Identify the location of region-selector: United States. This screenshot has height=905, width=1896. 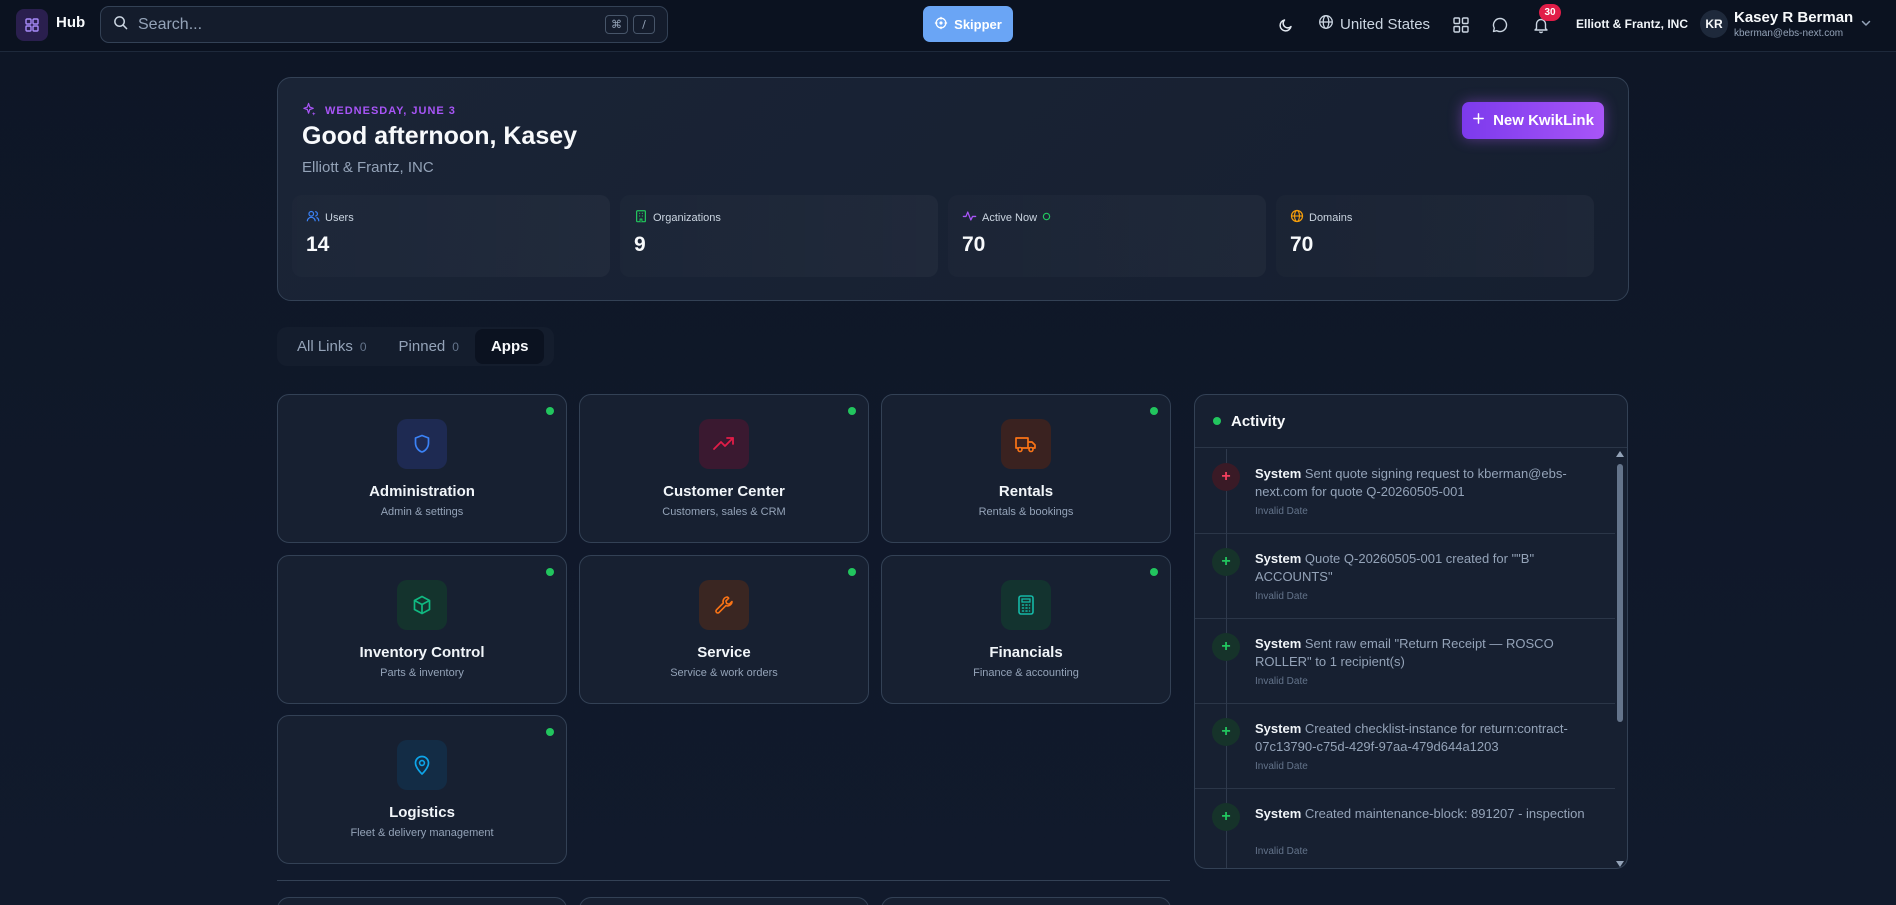
(1374, 24).